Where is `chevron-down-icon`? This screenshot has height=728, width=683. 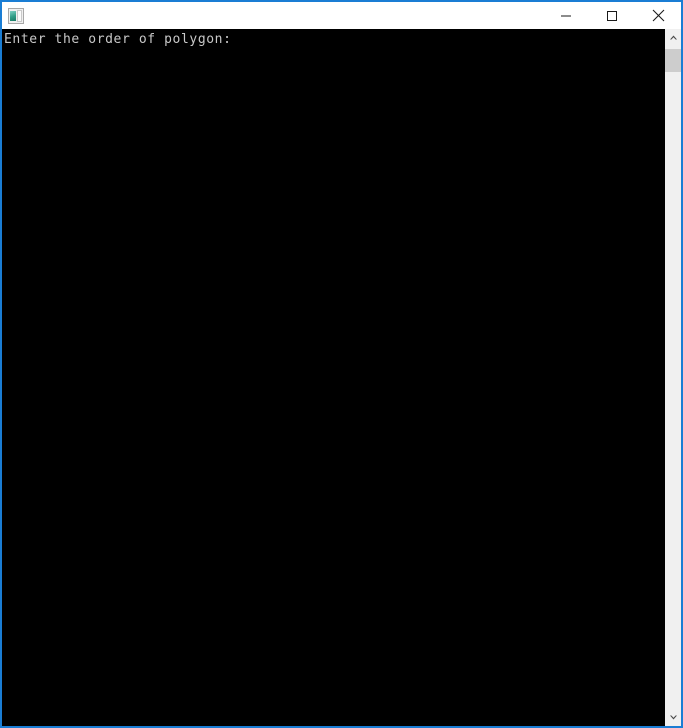 chevron-down-icon is located at coordinates (673, 717).